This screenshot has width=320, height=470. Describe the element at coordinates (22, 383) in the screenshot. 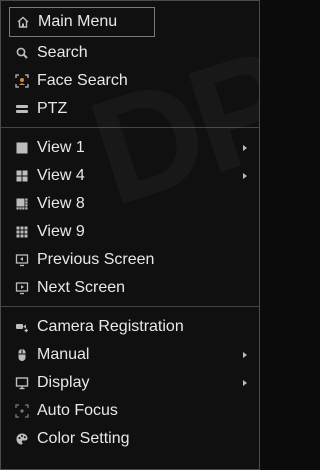

I see `display-icon` at that location.